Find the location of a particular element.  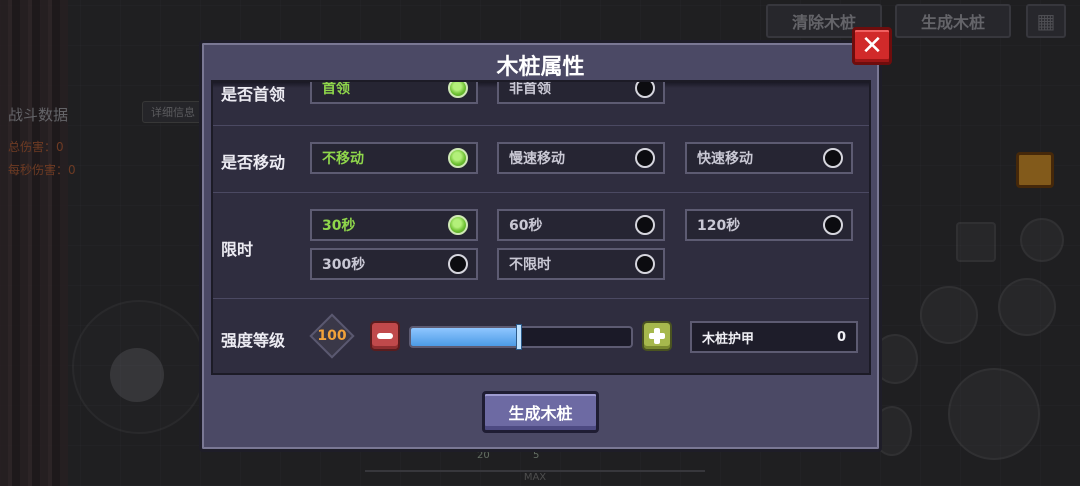

option-no-limit: 不限时 is located at coordinates (581, 264).